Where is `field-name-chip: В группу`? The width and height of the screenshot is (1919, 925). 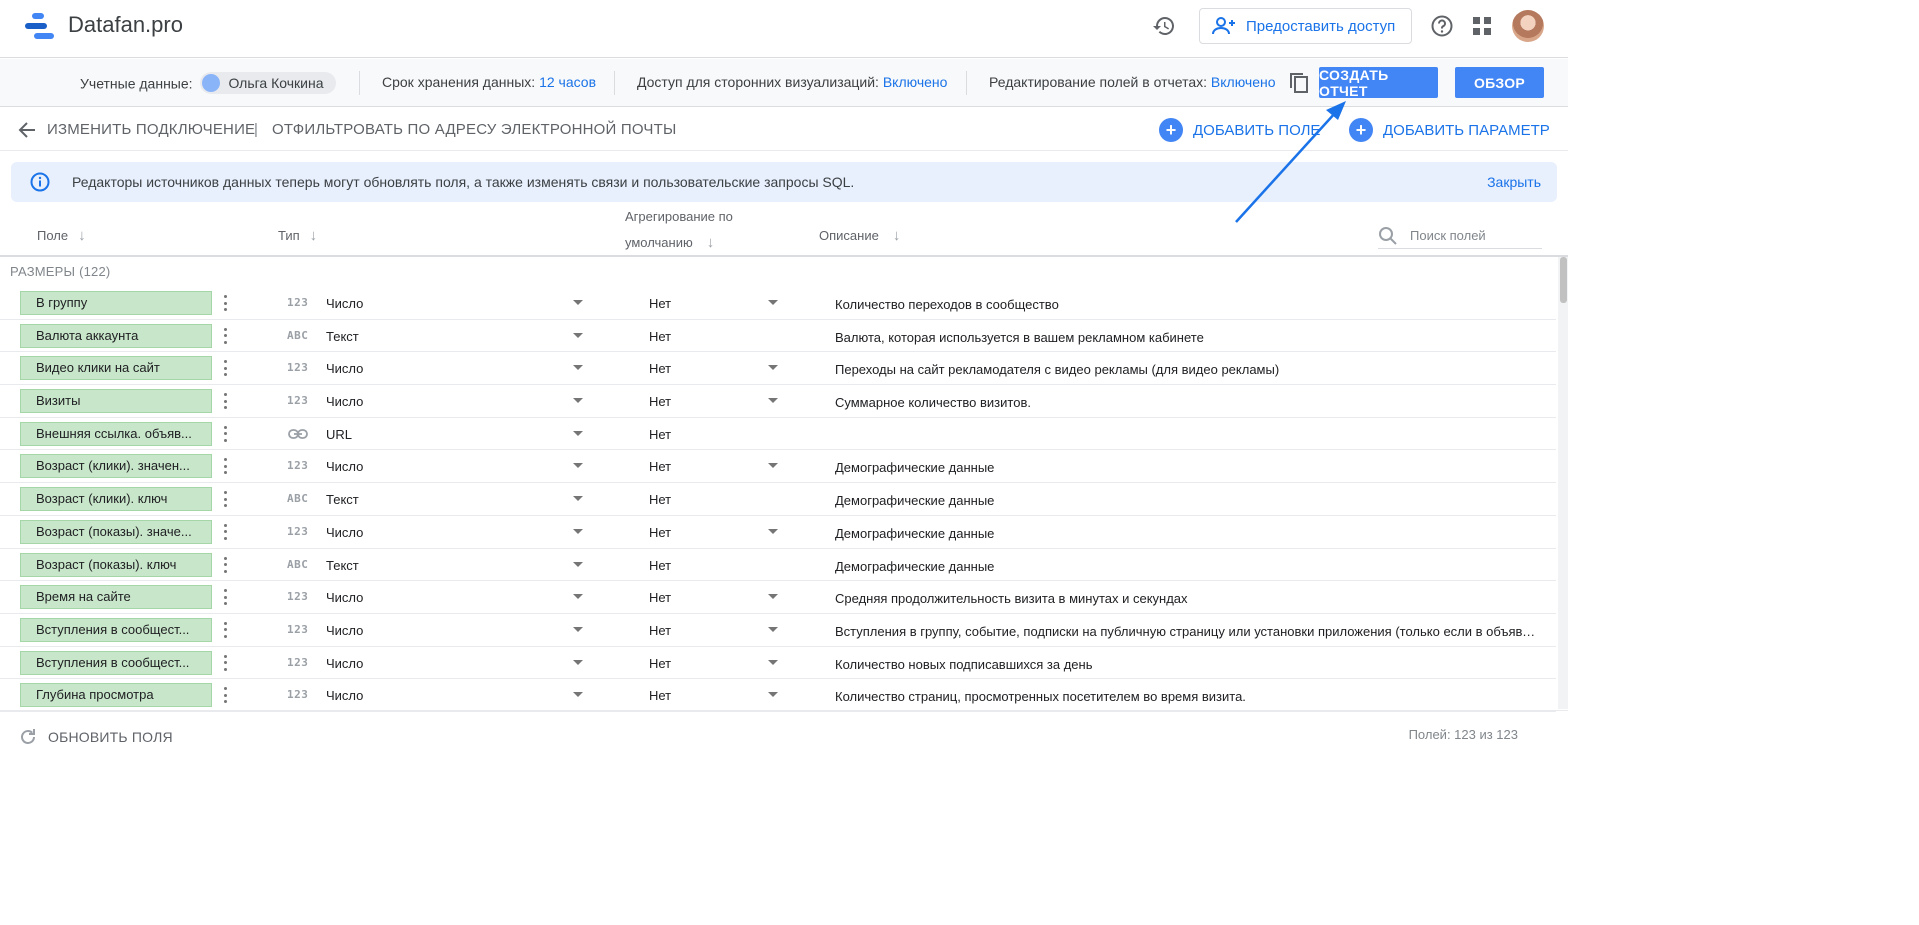 field-name-chip: В группу is located at coordinates (116, 303).